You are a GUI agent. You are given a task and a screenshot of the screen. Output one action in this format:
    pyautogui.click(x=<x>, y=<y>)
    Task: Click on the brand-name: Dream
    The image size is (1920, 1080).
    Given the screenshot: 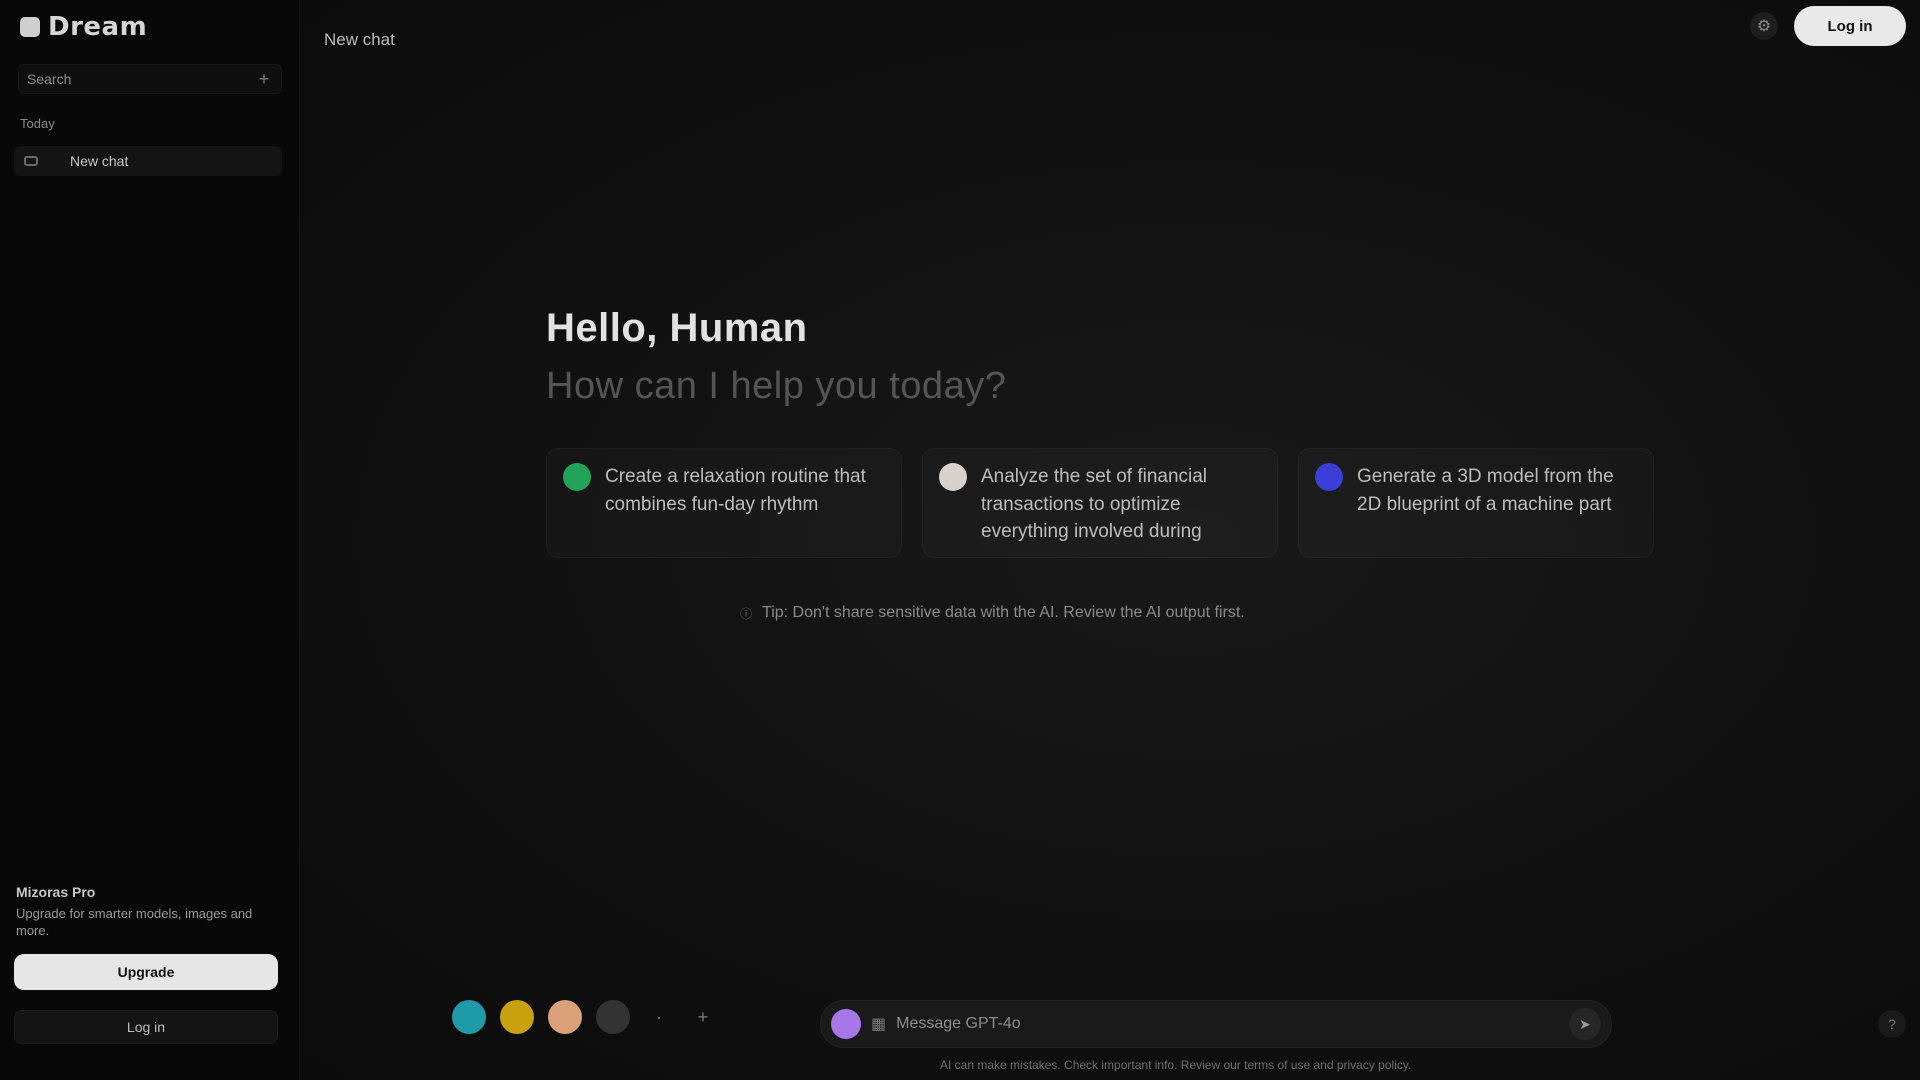 What is the action you would take?
    pyautogui.click(x=98, y=27)
    